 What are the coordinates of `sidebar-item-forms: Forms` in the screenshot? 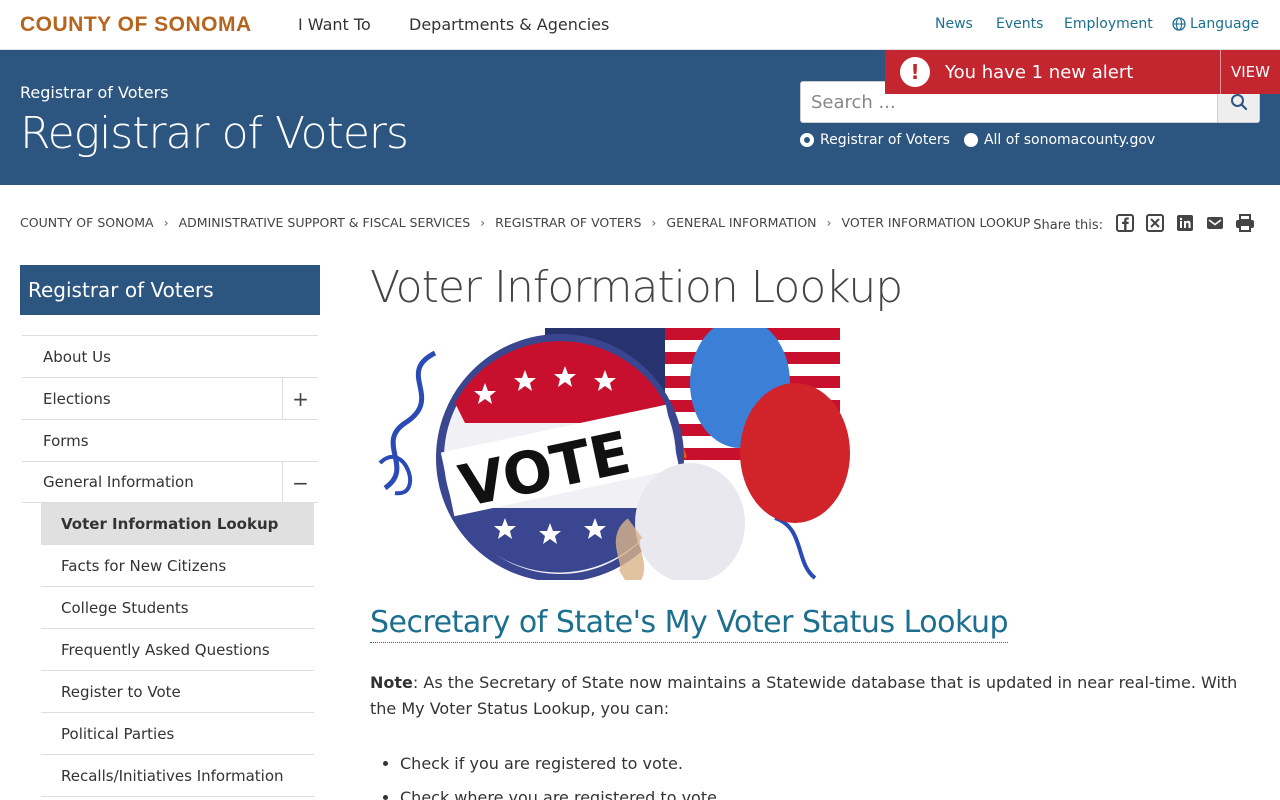 It's located at (170, 440).